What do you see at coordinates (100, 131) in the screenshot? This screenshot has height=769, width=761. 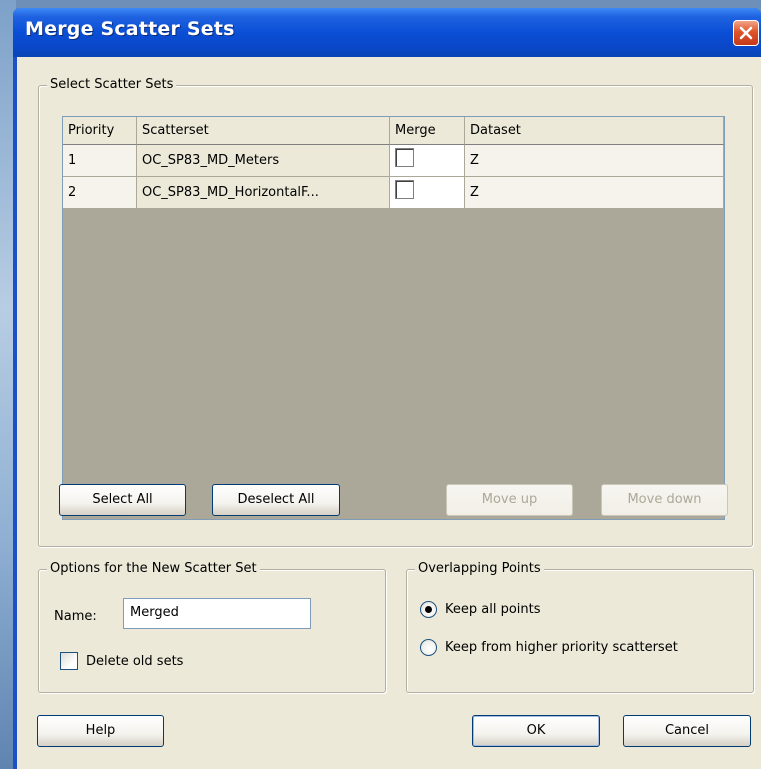 I see `column-header-priority: Priority` at bounding box center [100, 131].